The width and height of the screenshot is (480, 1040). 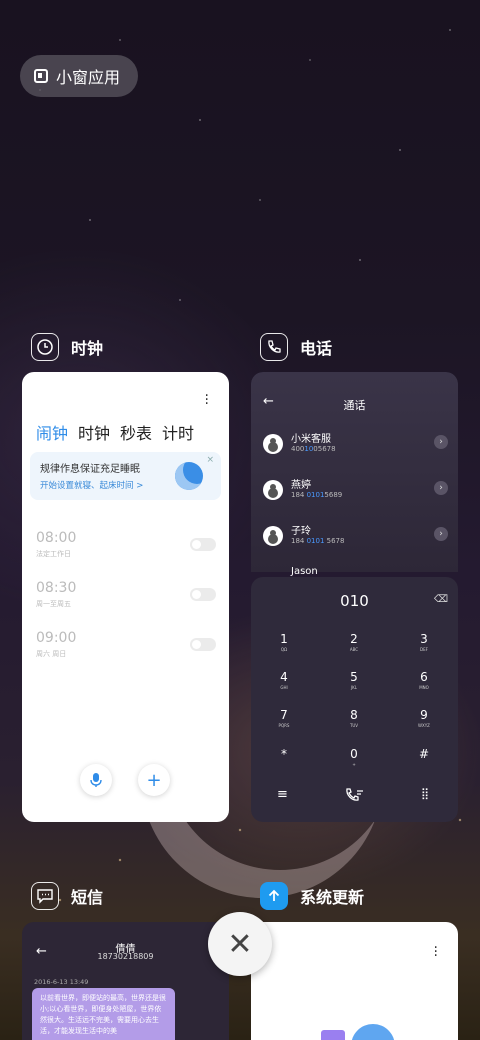 I want to click on tab-clock: 时钟, so click(x=94, y=432).